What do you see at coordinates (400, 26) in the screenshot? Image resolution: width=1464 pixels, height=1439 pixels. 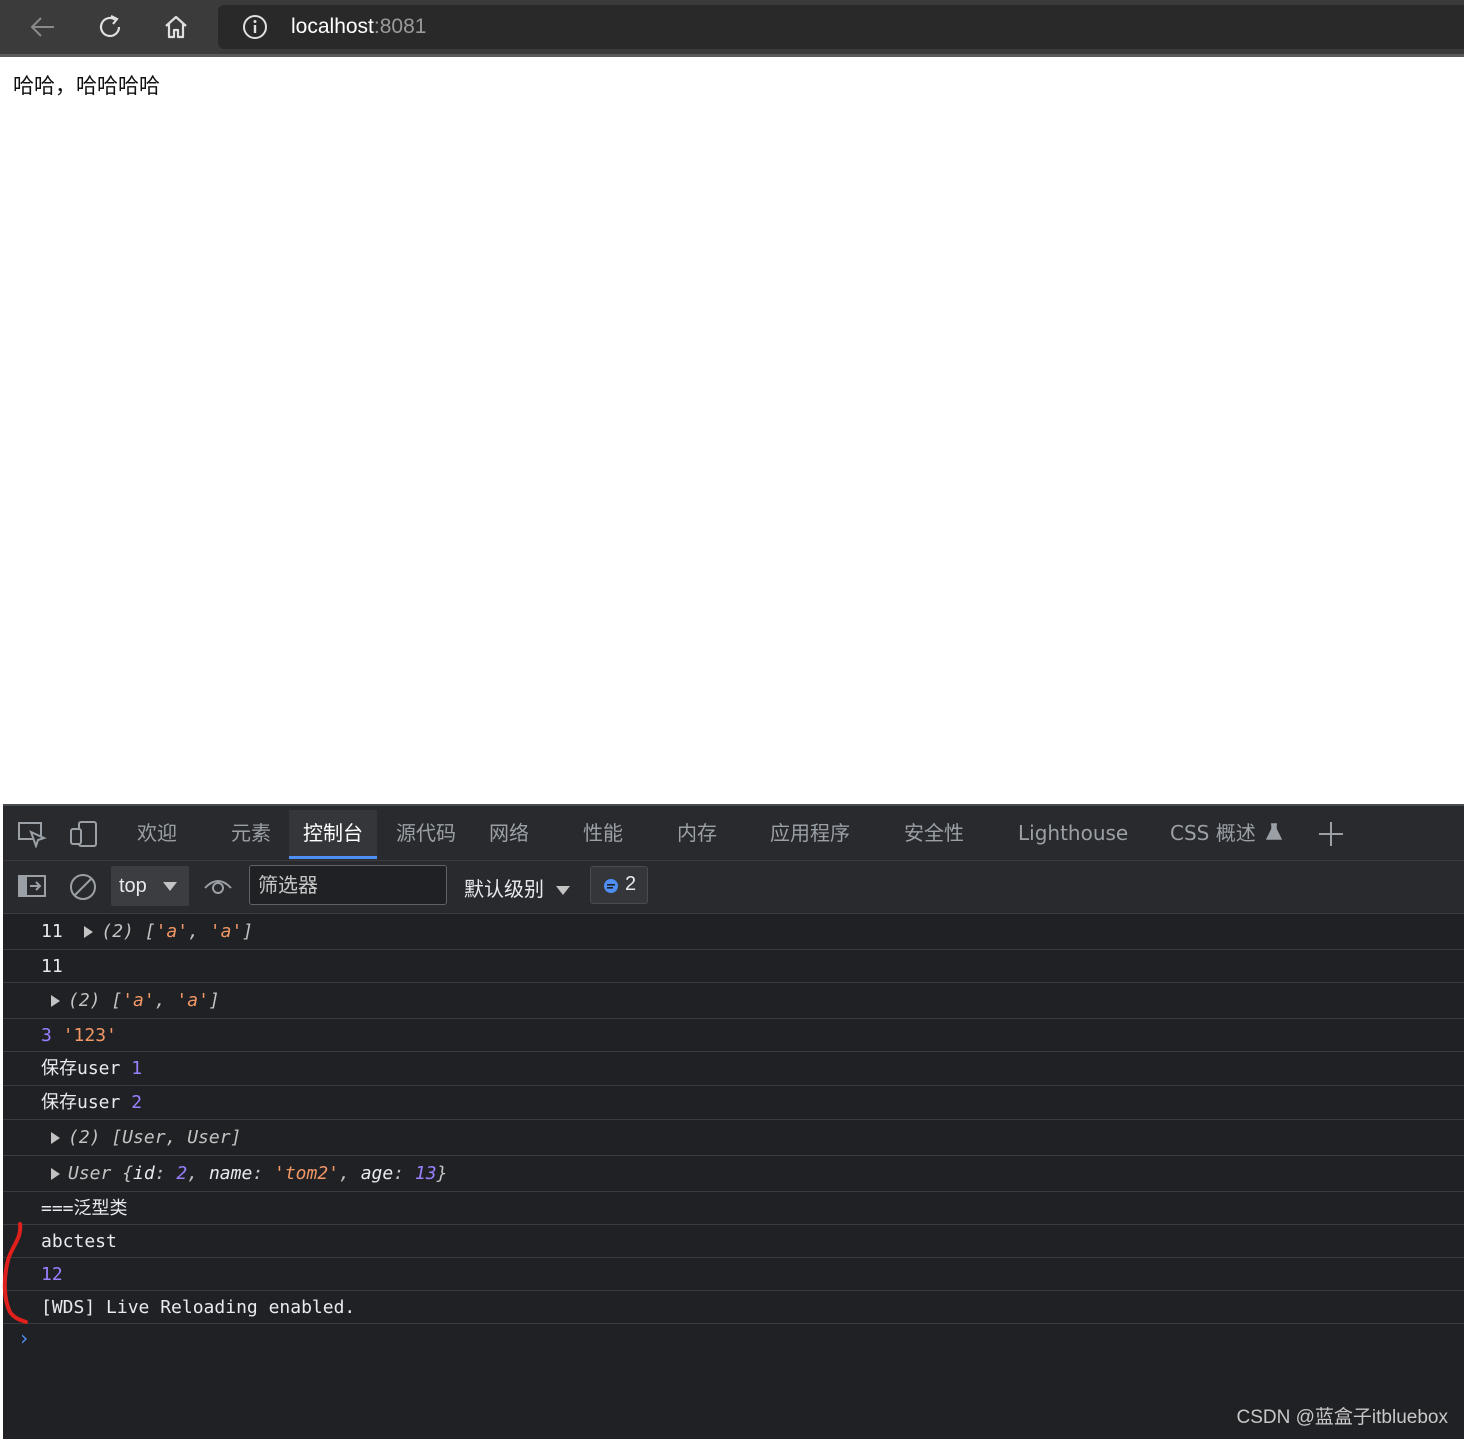 I see `url-port: :8081` at bounding box center [400, 26].